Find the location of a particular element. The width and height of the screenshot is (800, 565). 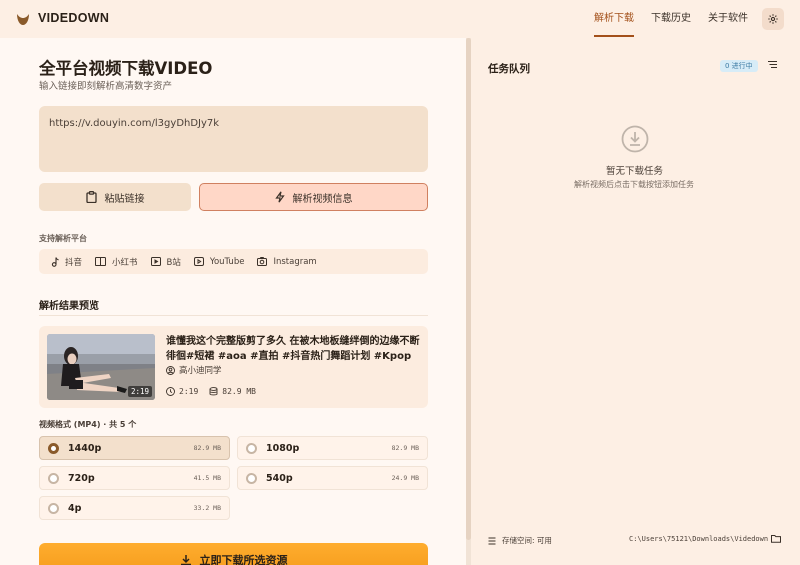

video-duration: 2:19 is located at coordinates (189, 391).